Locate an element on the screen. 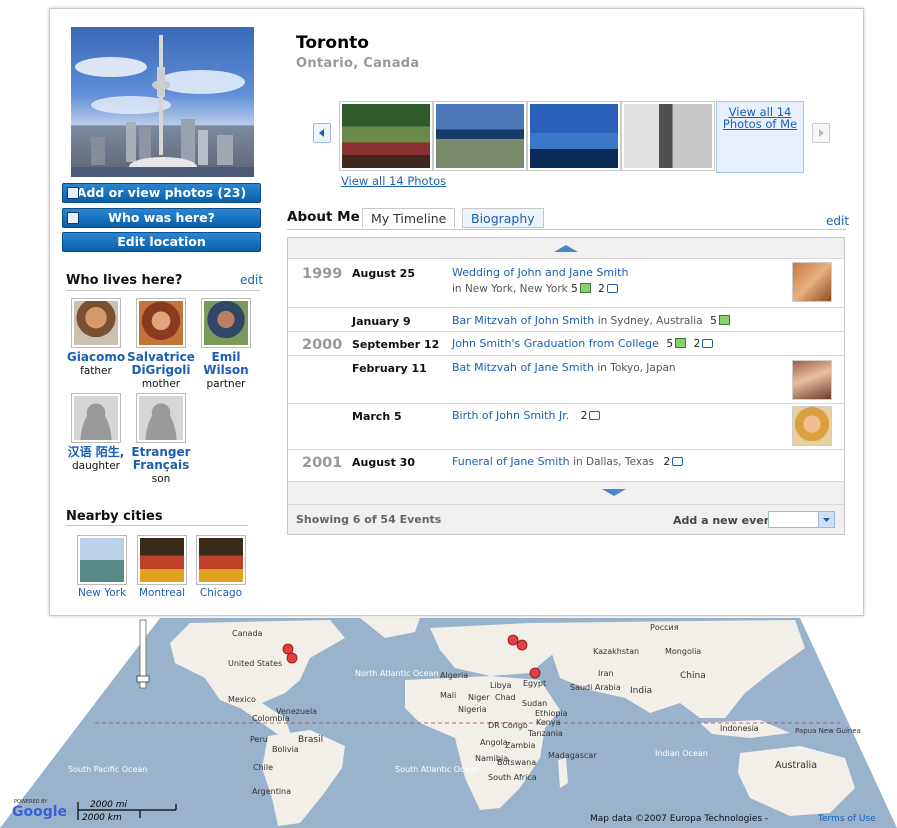 The height and width of the screenshot is (828, 897). event-title: John Smith's Graduation from College 5 2 is located at coordinates (583, 343).